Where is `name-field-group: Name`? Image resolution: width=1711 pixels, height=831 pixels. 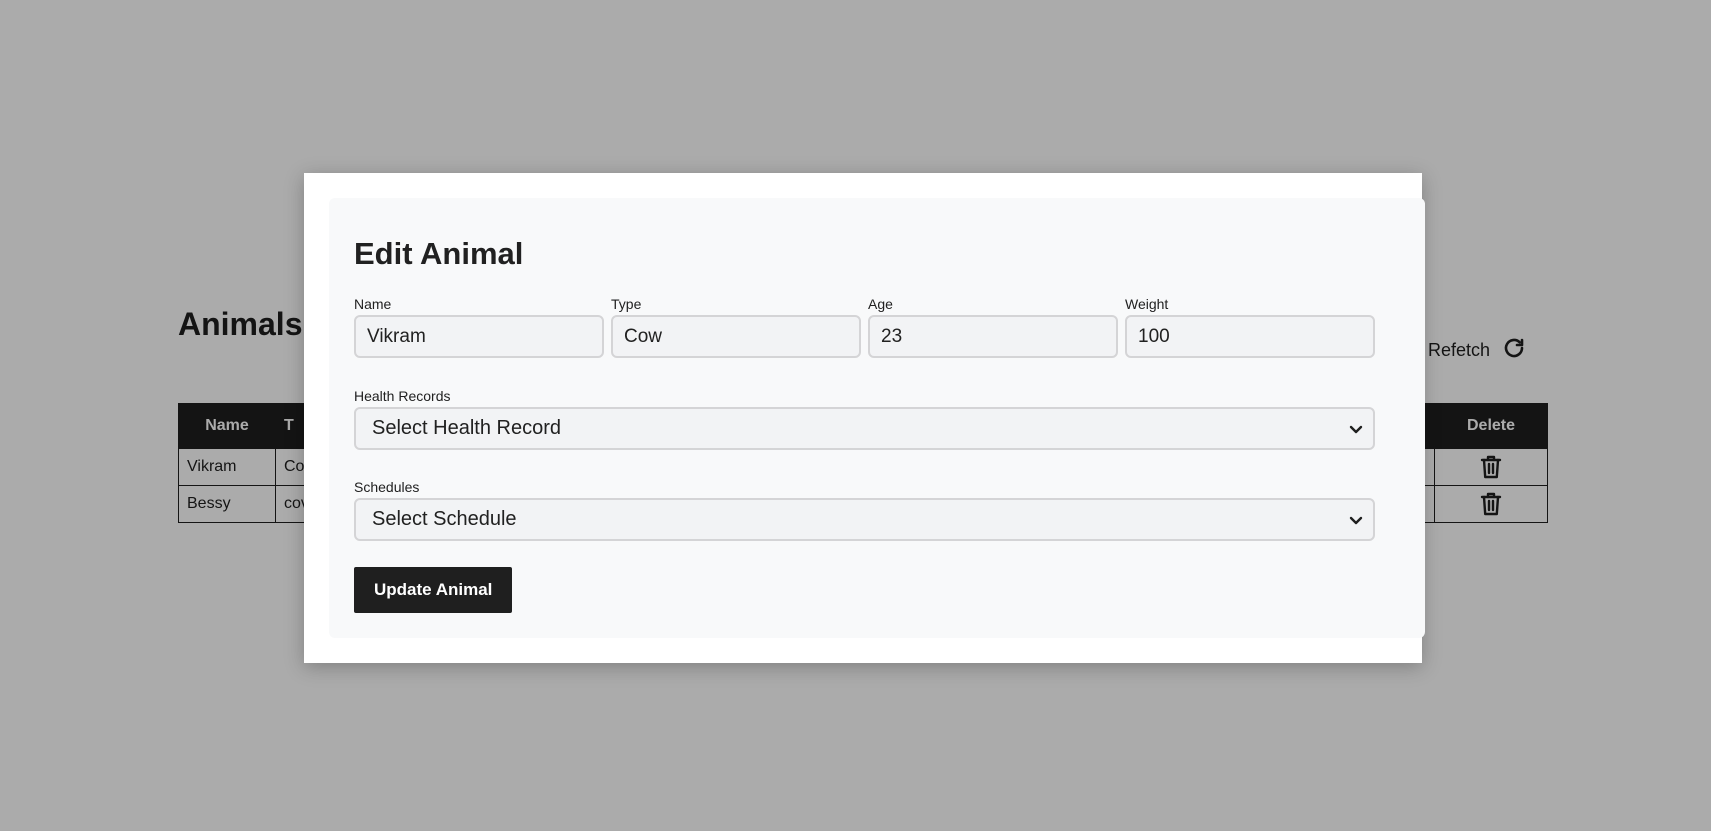 name-field-group: Name is located at coordinates (479, 327).